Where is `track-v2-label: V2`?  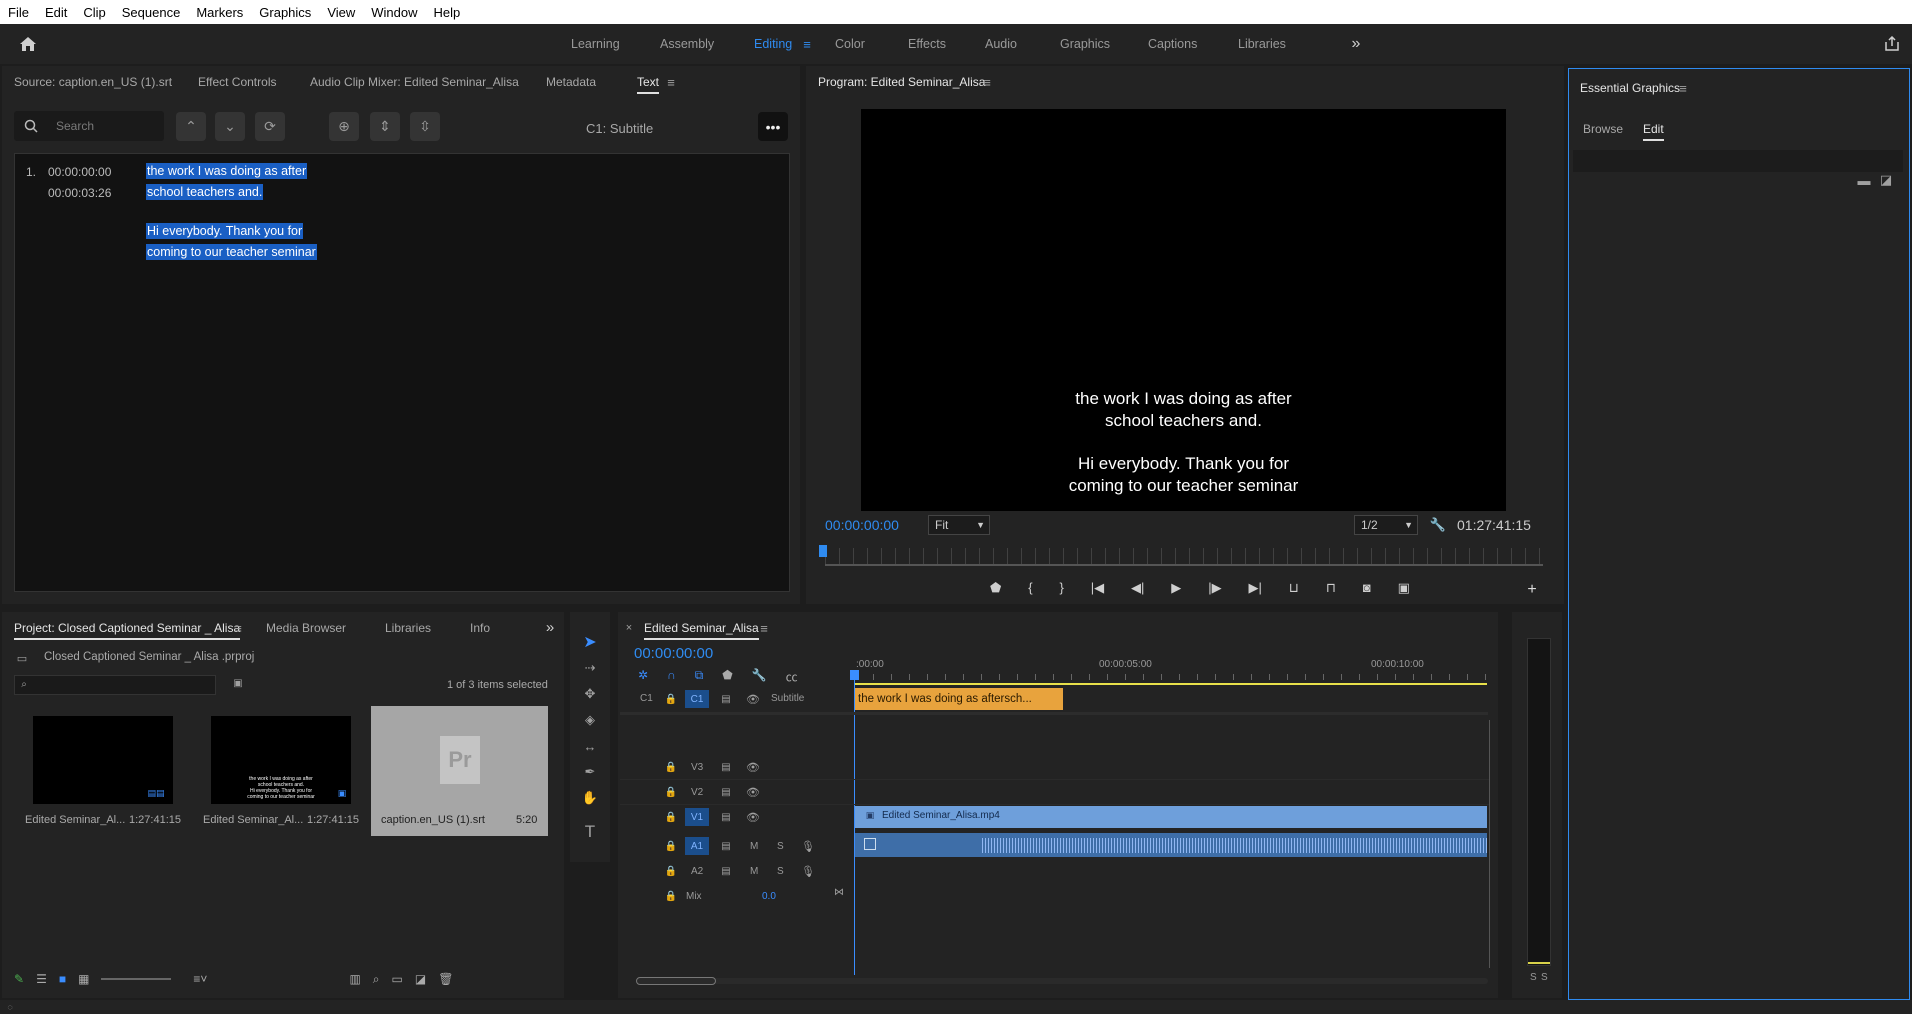 track-v2-label: V2 is located at coordinates (697, 792).